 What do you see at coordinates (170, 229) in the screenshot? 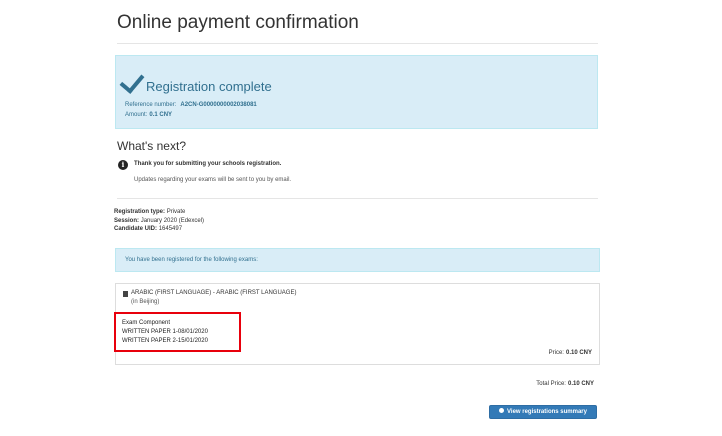
I see `candidate-uid-value: 1645497` at bounding box center [170, 229].